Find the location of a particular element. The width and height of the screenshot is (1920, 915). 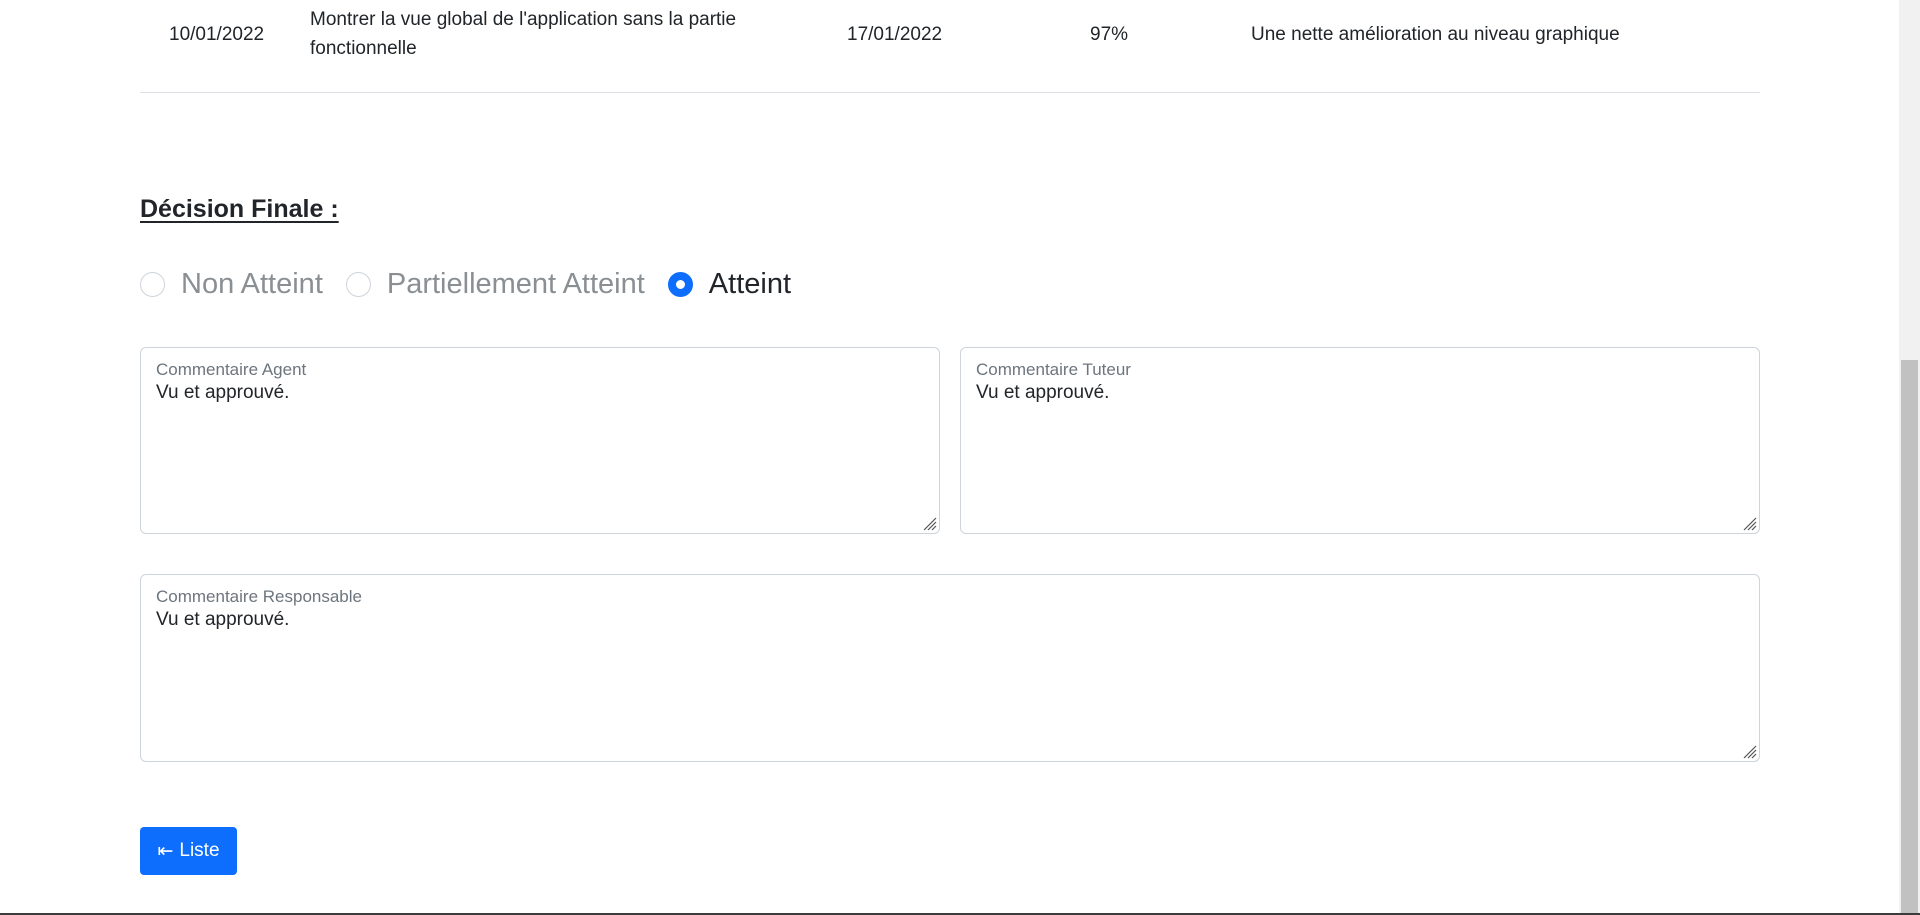

commentaire-agent-field: Commentaire Agent Vu et approuvé. is located at coordinates (540, 440).